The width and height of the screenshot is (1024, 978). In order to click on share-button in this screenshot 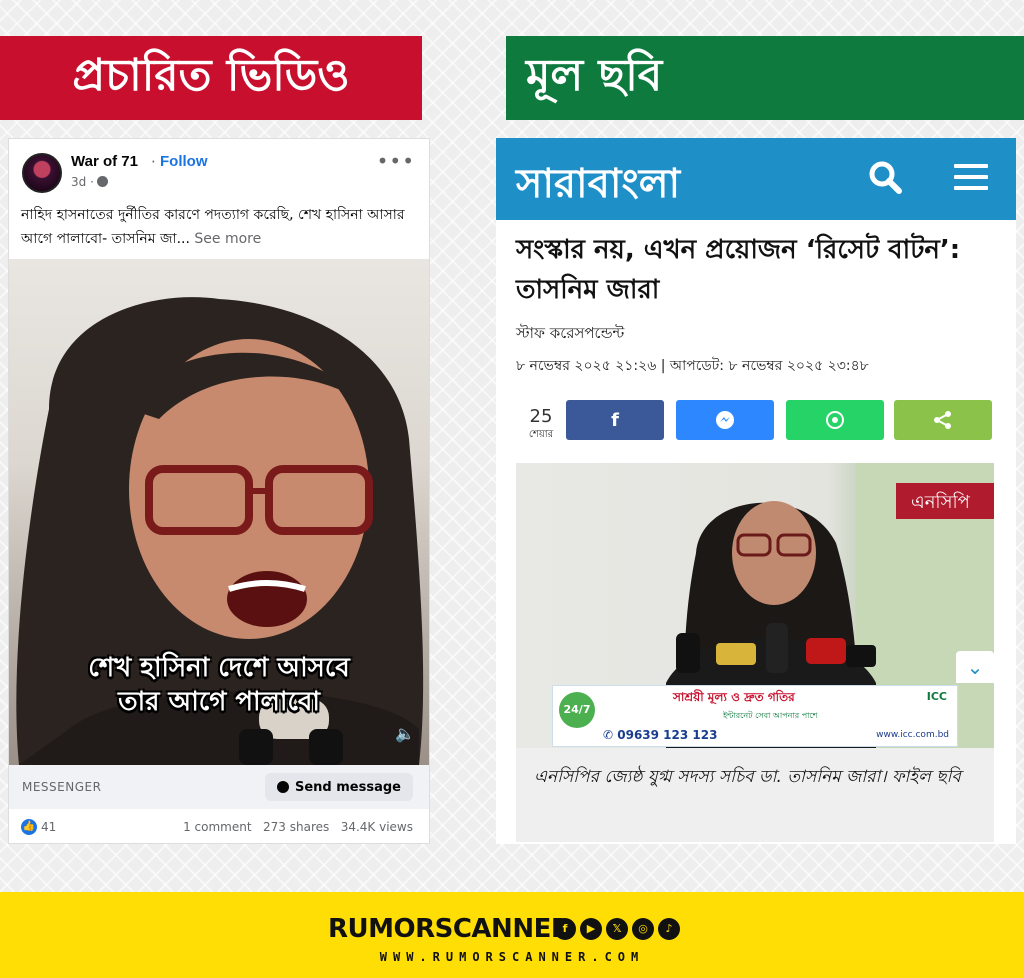, I will do `click(943, 420)`.